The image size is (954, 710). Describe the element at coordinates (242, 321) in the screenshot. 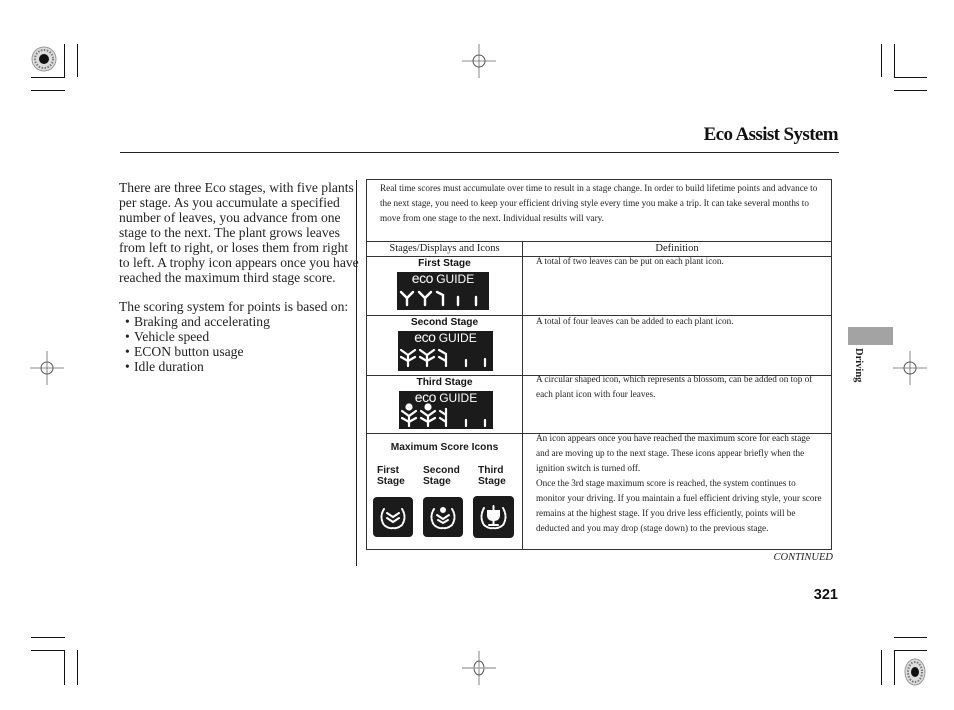

I see `list-item: Braking and accelerating` at that location.